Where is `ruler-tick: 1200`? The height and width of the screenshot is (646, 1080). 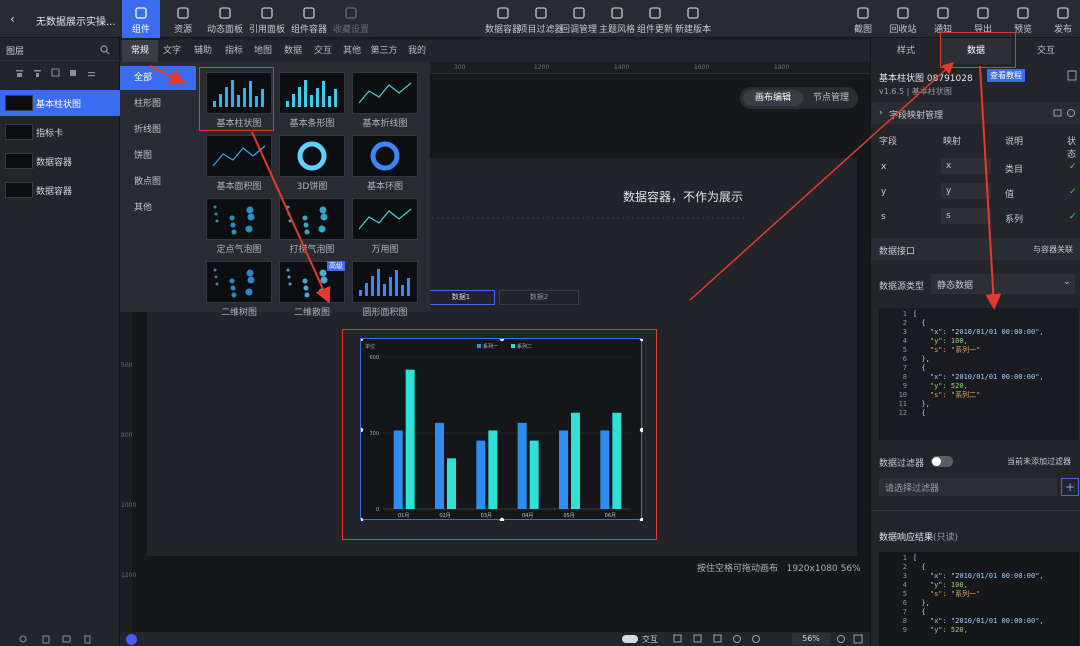 ruler-tick: 1200 is located at coordinates (129, 575).